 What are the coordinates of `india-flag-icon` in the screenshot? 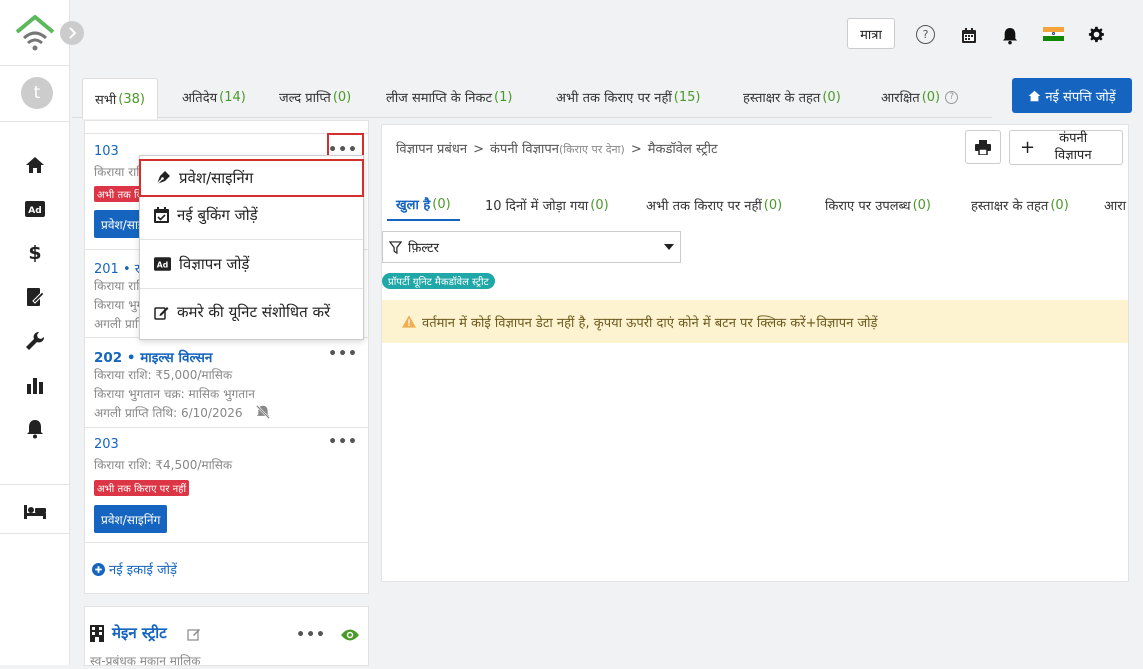 It's located at (1053, 34).